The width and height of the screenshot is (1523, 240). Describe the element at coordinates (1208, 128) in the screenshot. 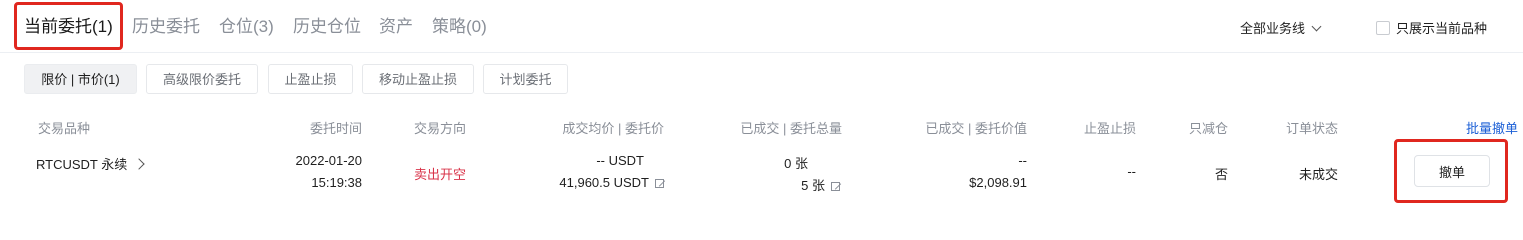

I see `header-reduce-only: 只减仓` at that location.